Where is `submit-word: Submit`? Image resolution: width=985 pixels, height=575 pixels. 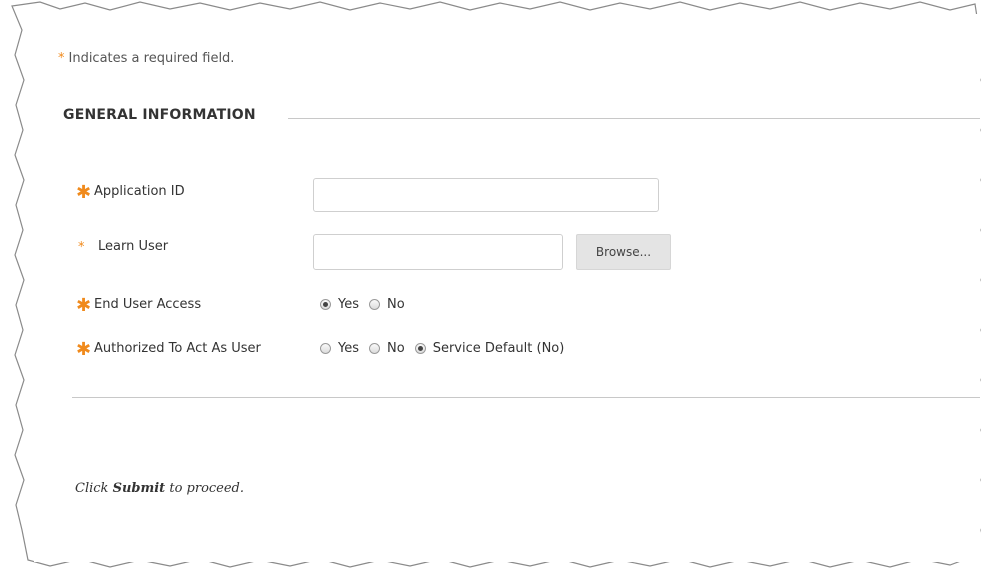
submit-word: Submit is located at coordinates (139, 488).